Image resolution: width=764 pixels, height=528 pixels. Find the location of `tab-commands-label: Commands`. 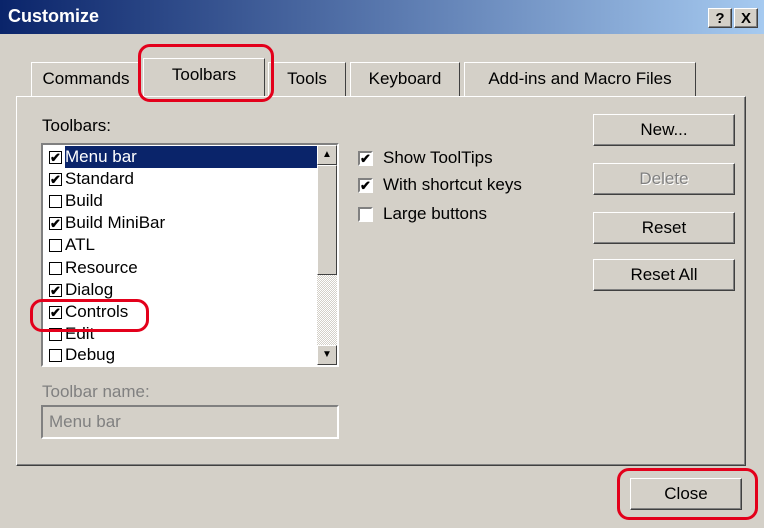

tab-commands-label: Commands is located at coordinates (86, 78).